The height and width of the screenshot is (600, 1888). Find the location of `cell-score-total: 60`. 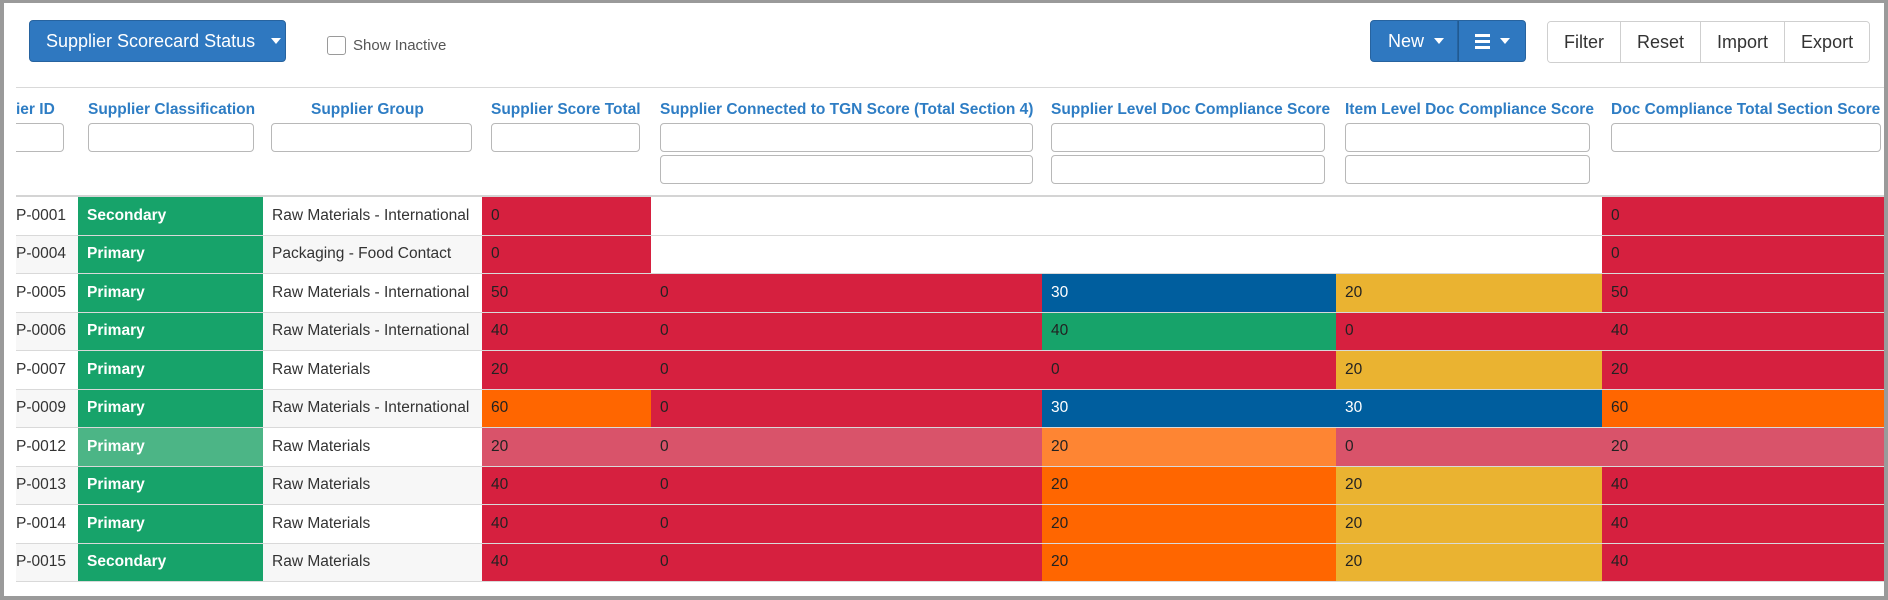

cell-score-total: 60 is located at coordinates (566, 408).